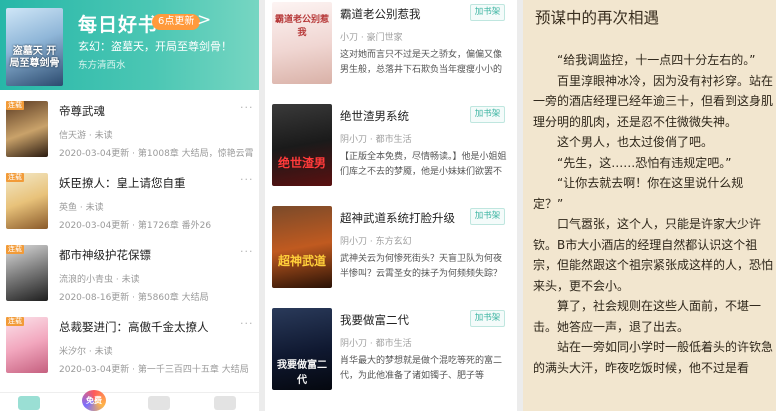  I want to click on book-cover: 绝世渣男, so click(302, 145).